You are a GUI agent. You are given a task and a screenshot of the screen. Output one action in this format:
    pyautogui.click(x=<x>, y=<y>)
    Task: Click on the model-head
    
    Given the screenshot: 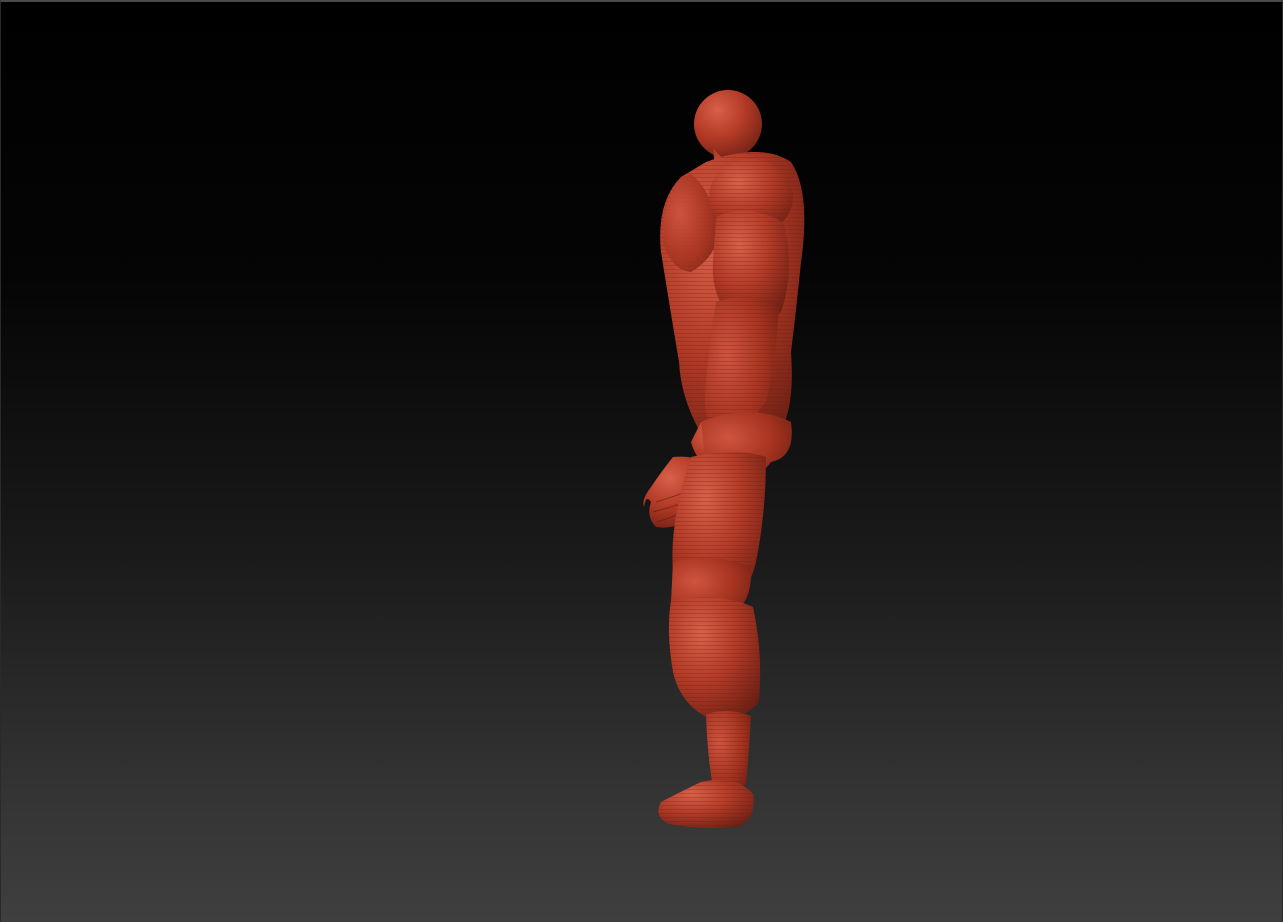 What is the action you would take?
    pyautogui.click(x=728, y=124)
    